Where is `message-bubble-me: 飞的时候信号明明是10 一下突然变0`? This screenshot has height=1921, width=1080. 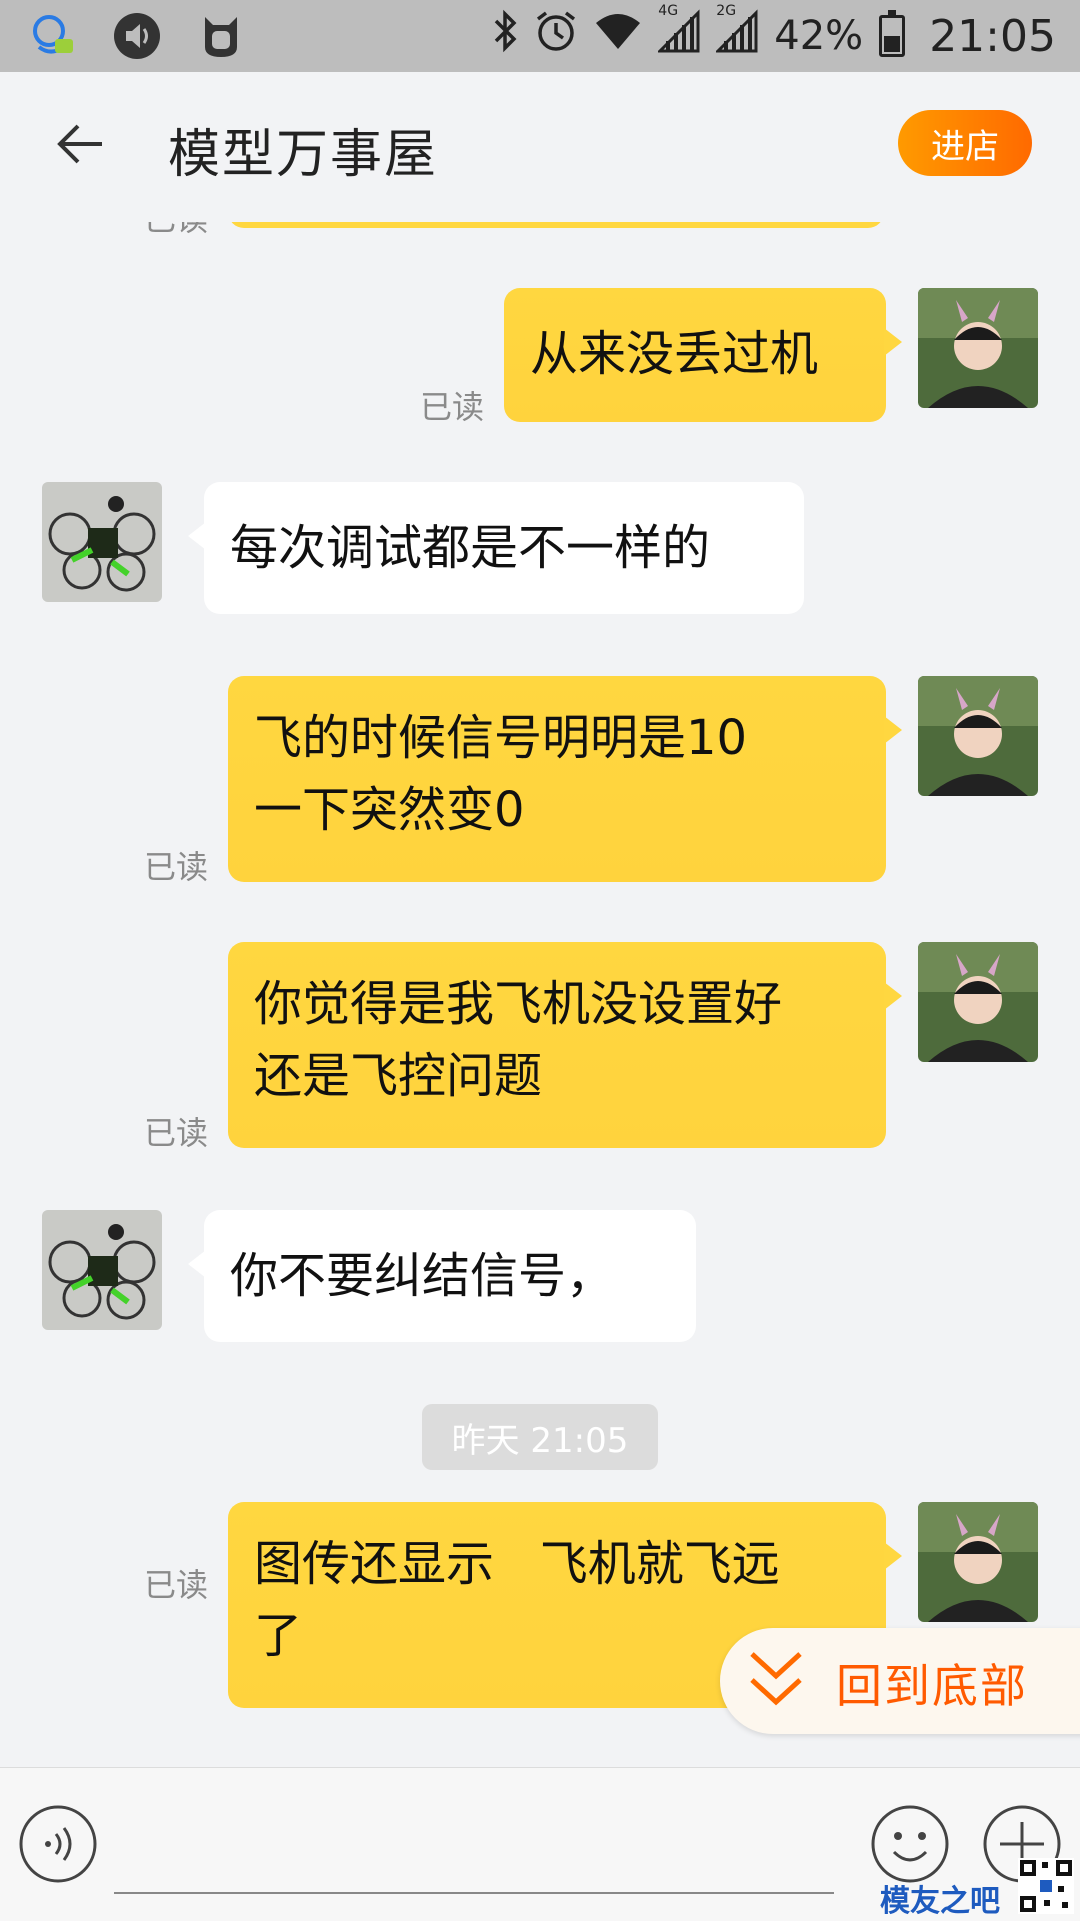
message-bubble-me: 飞的时候信号明明是10 一下突然变0 is located at coordinates (565, 779).